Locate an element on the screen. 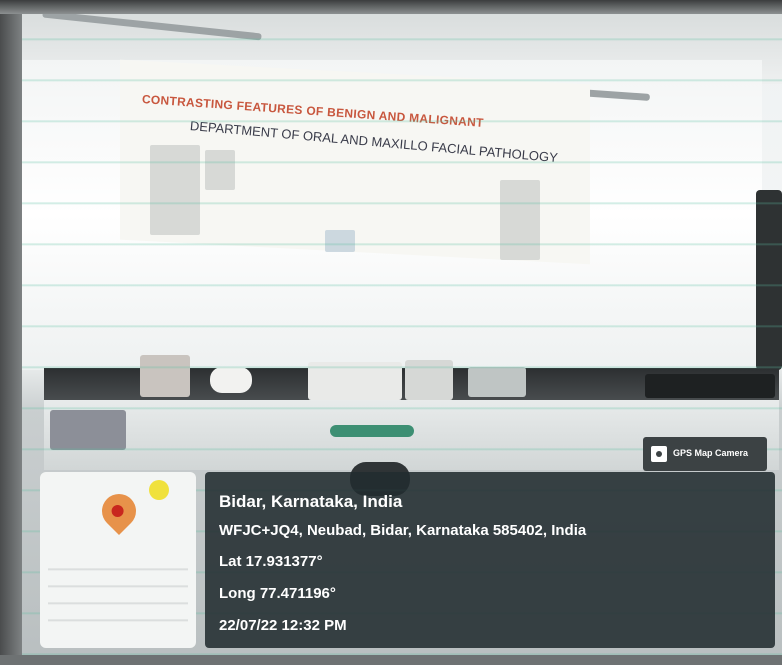  map-roads is located at coordinates (118, 594).